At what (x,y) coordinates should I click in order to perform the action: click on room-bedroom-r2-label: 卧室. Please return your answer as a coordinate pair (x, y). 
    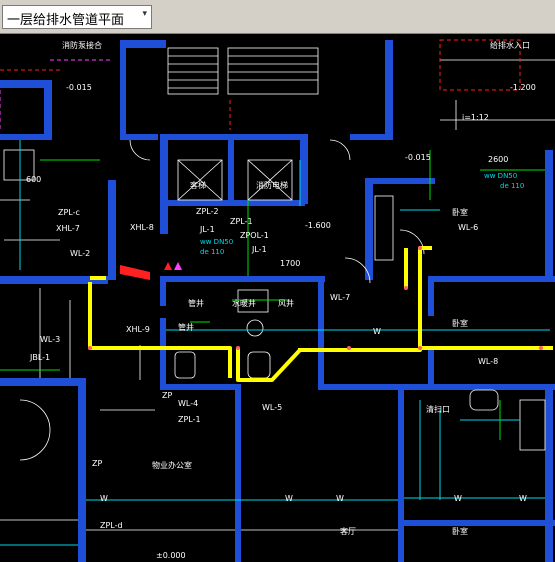
    Looking at the image, I should click on (460, 531).